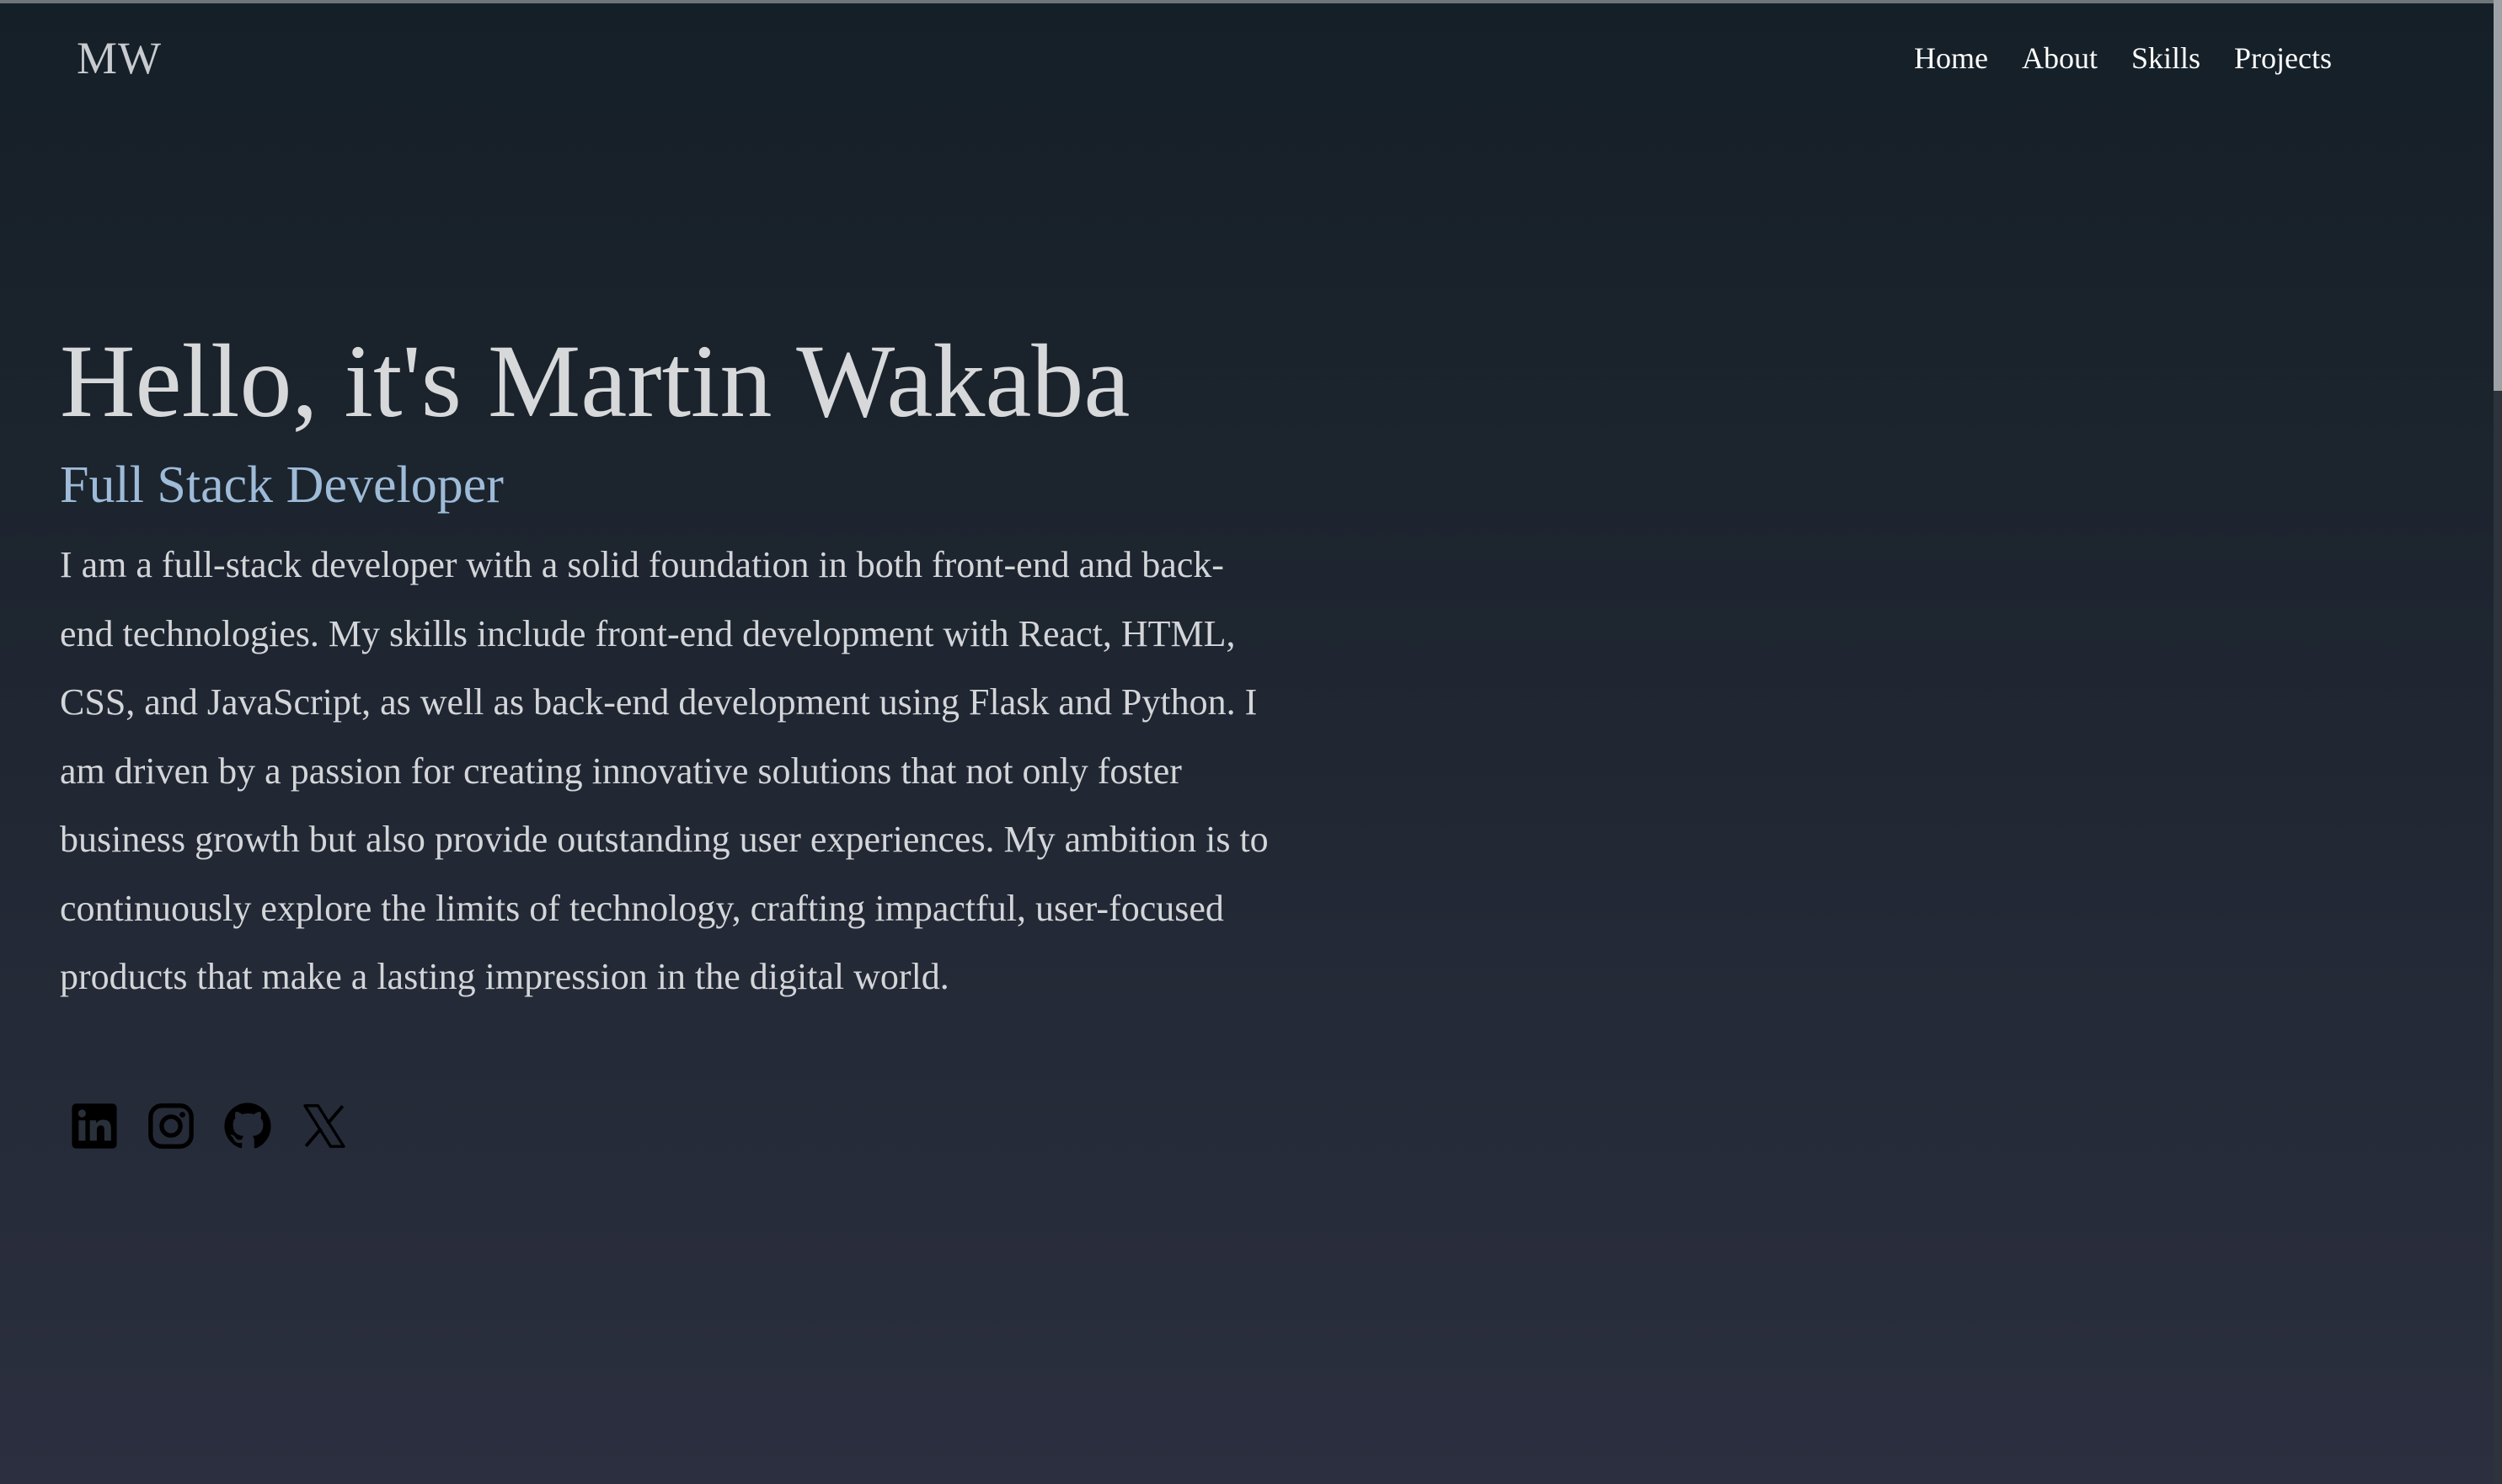 Image resolution: width=2502 pixels, height=1484 pixels. I want to click on x-twitter-link, so click(324, 1126).